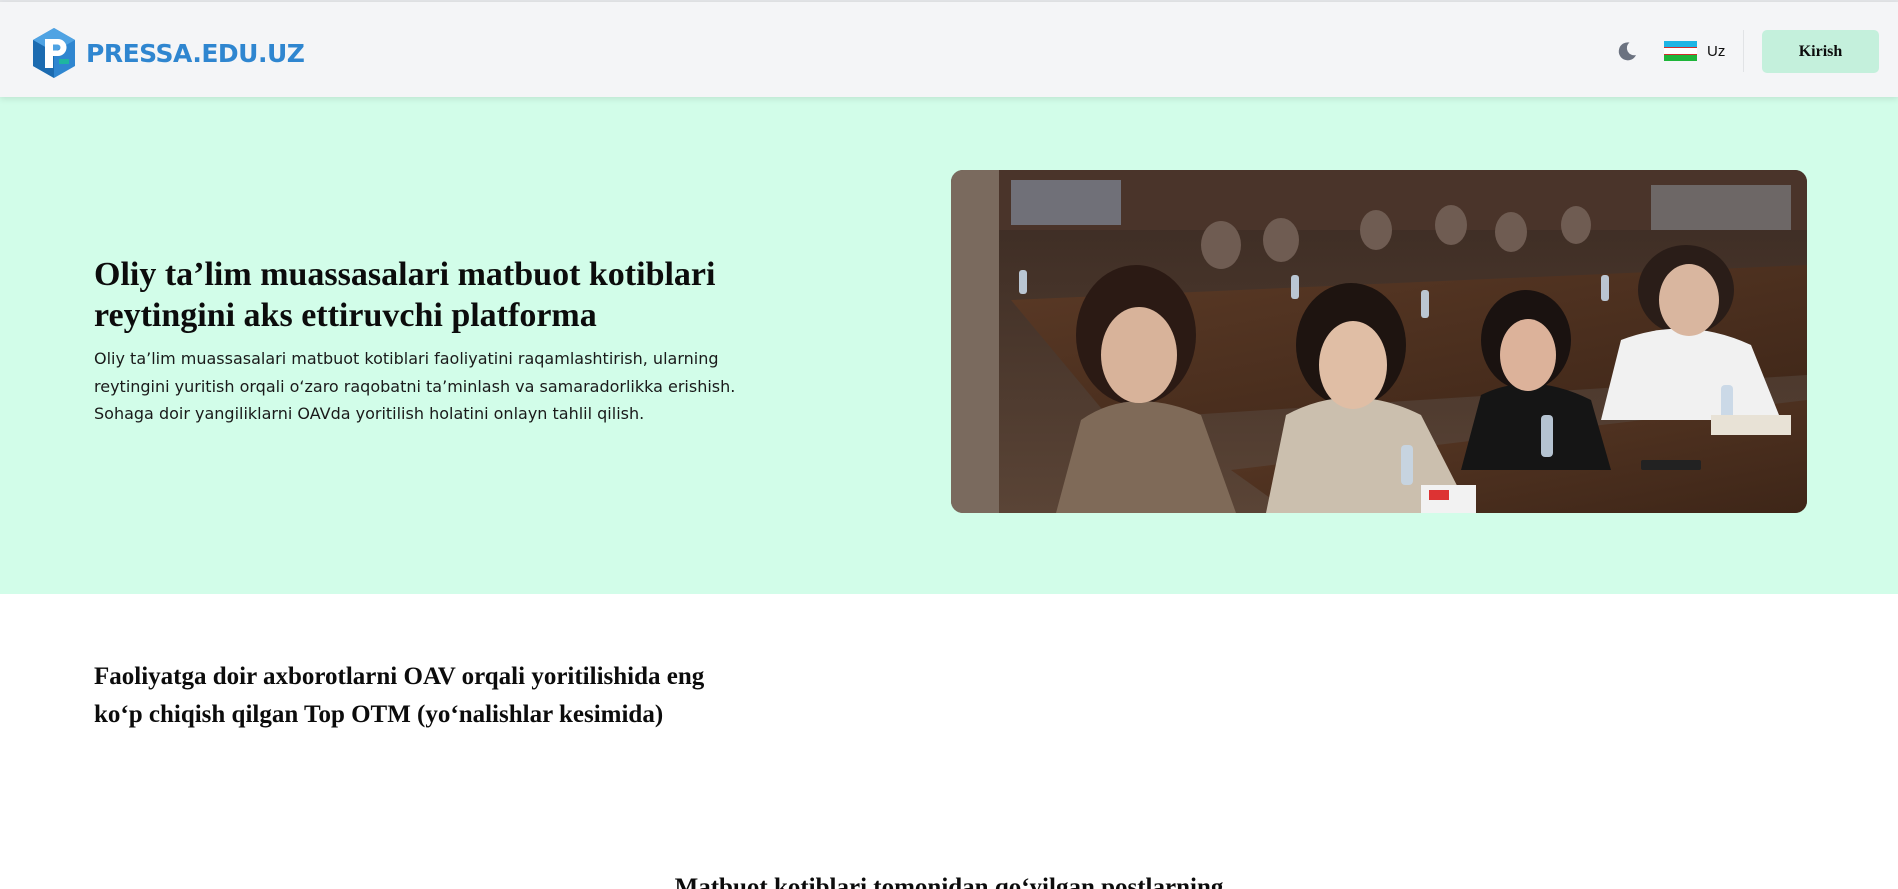  I want to click on theme-toggle-button, so click(1627, 51).